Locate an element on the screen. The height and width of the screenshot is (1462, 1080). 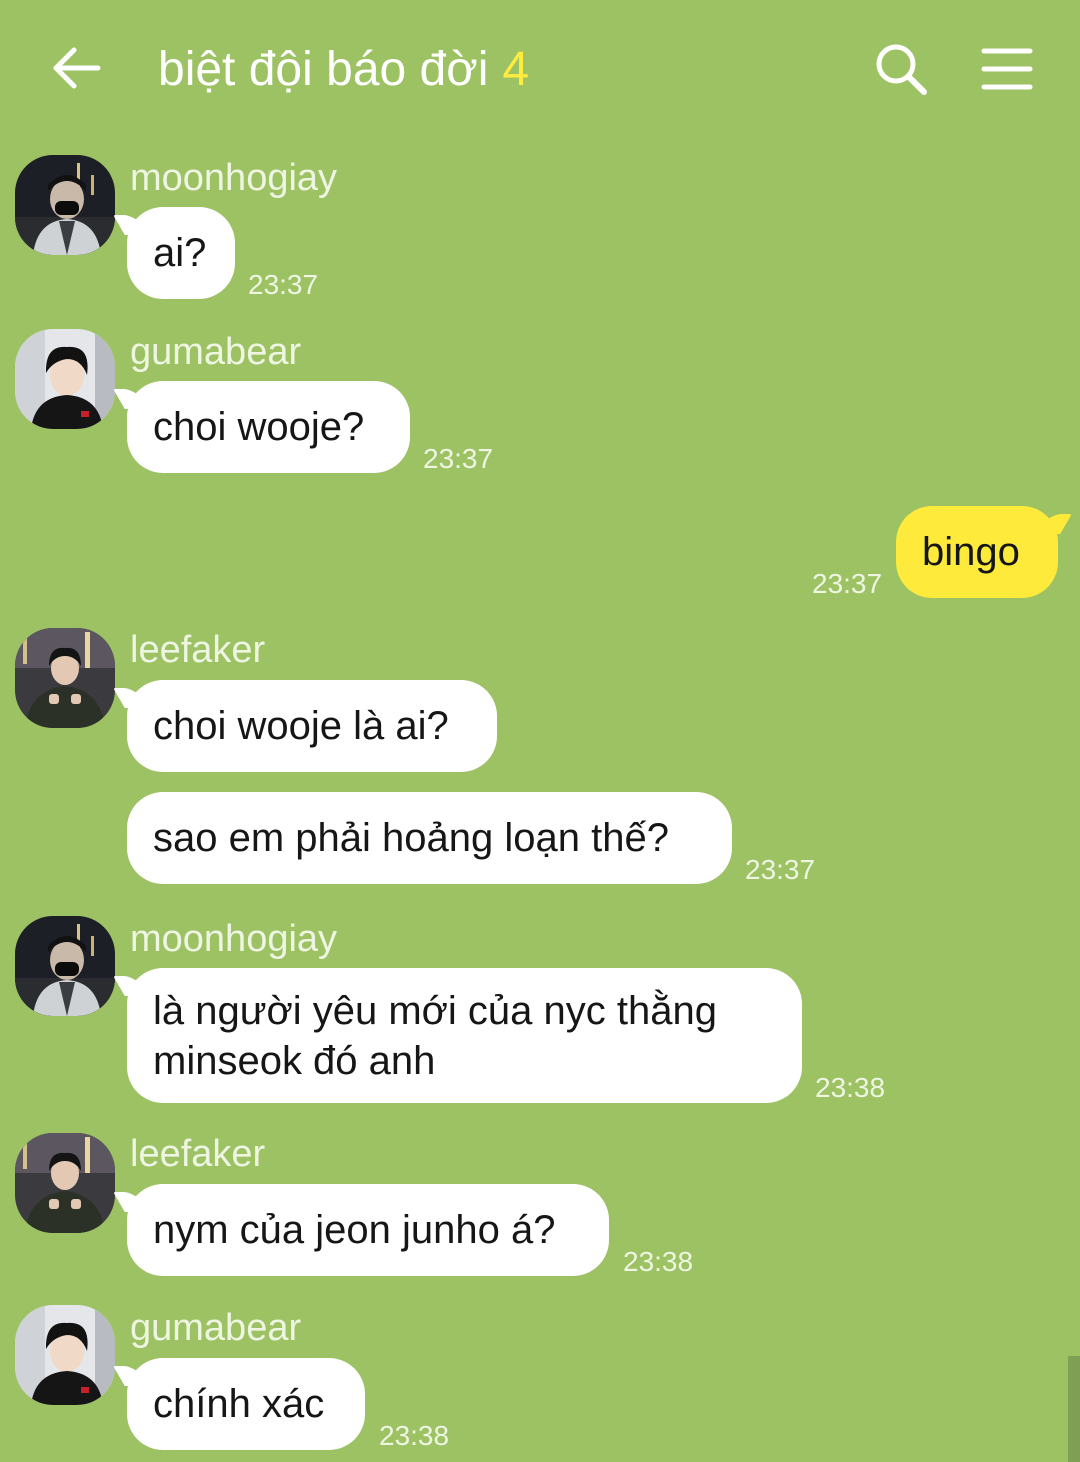
message-bubble: choi wooje? is located at coordinates (268, 427).